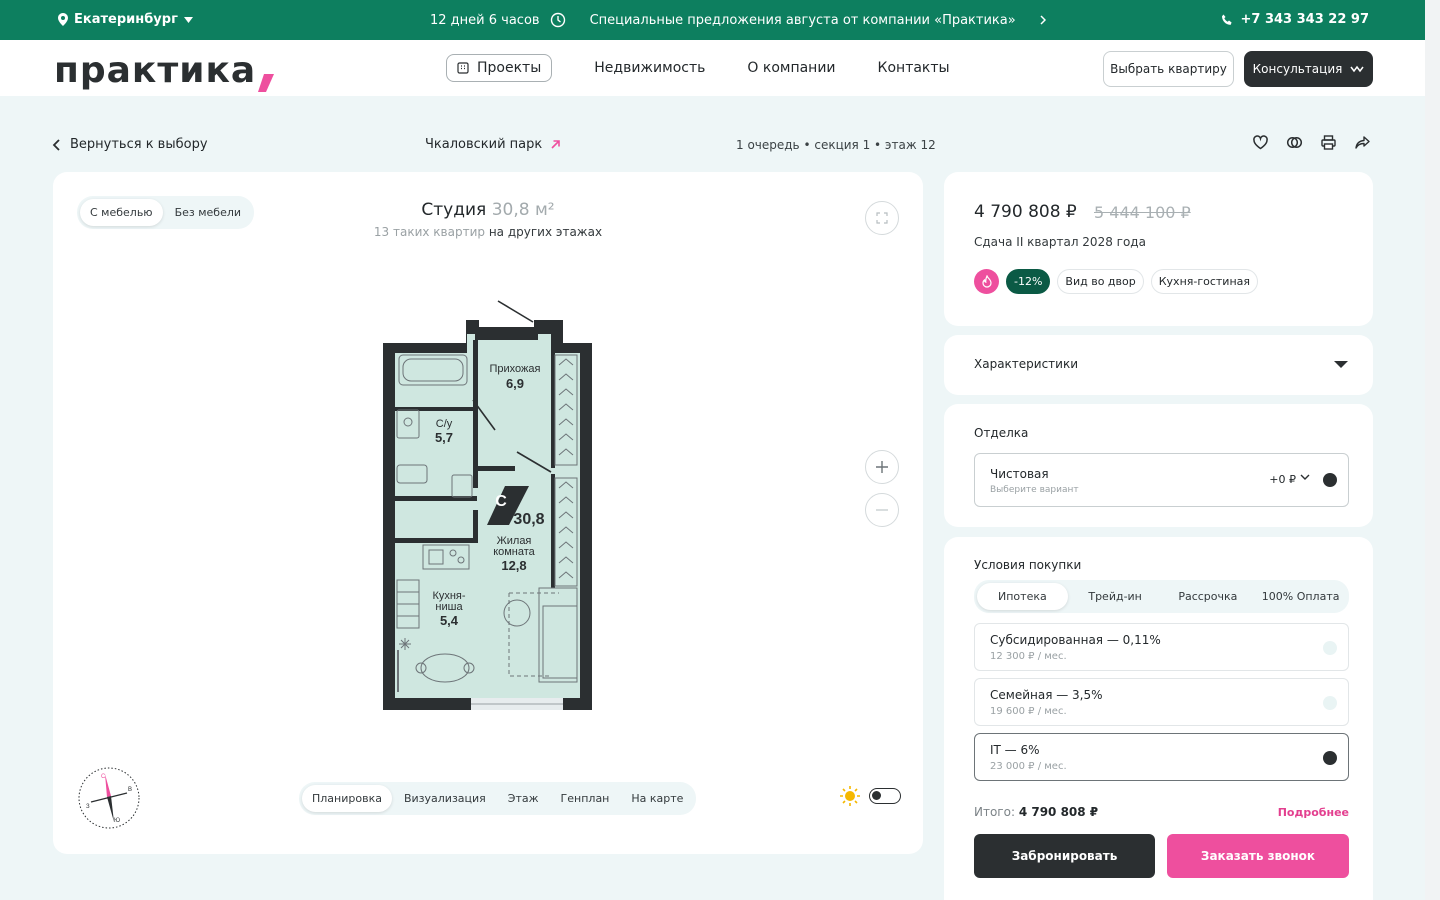 The height and width of the screenshot is (900, 1440). What do you see at coordinates (125, 19) in the screenshot?
I see `city-selector: Екатеринбург` at bounding box center [125, 19].